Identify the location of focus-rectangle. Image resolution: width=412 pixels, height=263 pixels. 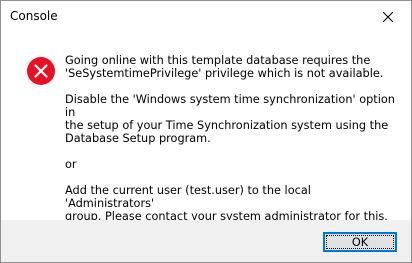
(360, 242).